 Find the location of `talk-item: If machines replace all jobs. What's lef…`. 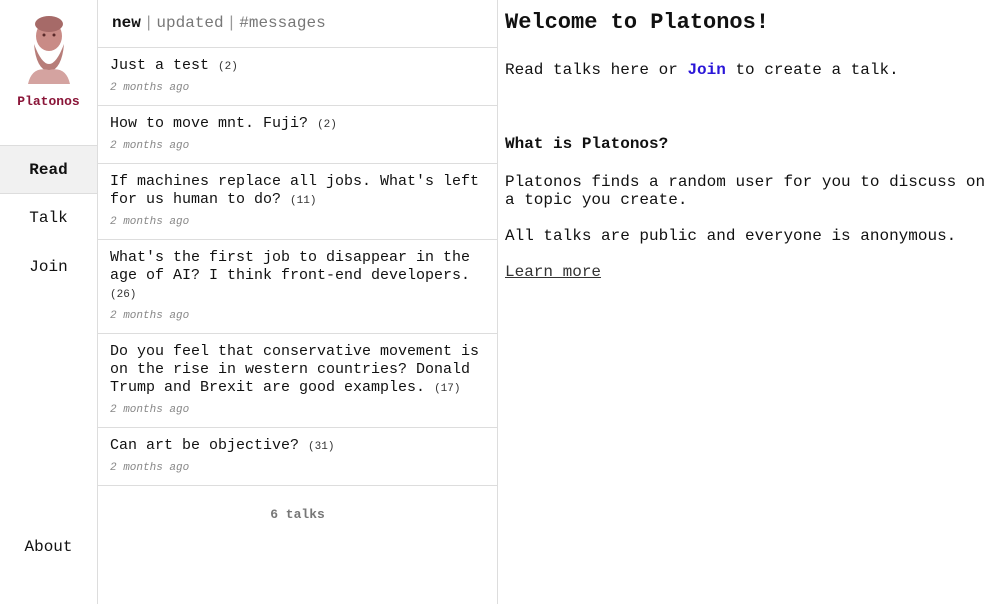

talk-item: If machines replace all jobs. What's lef… is located at coordinates (297, 202).